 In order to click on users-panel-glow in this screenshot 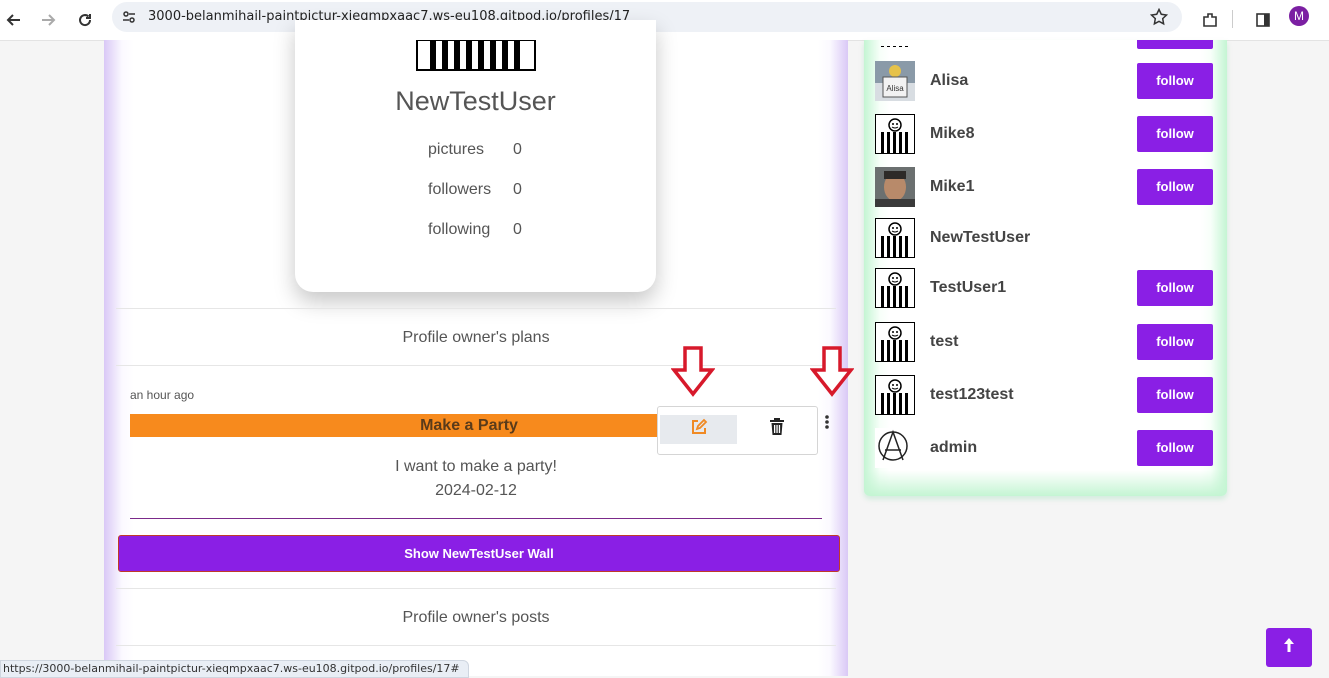, I will do `click(1045, 483)`.